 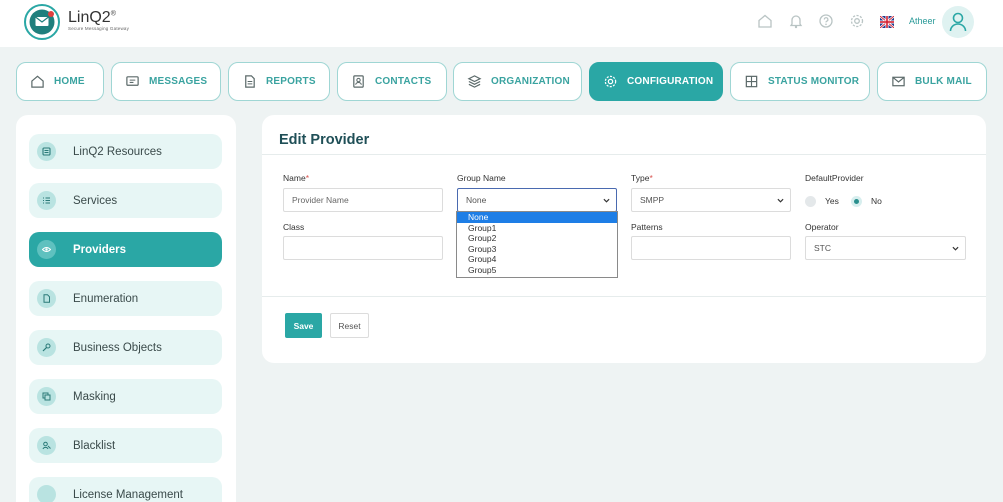 I want to click on sidebar-item-blacklist: Blacklist, so click(x=125, y=445).